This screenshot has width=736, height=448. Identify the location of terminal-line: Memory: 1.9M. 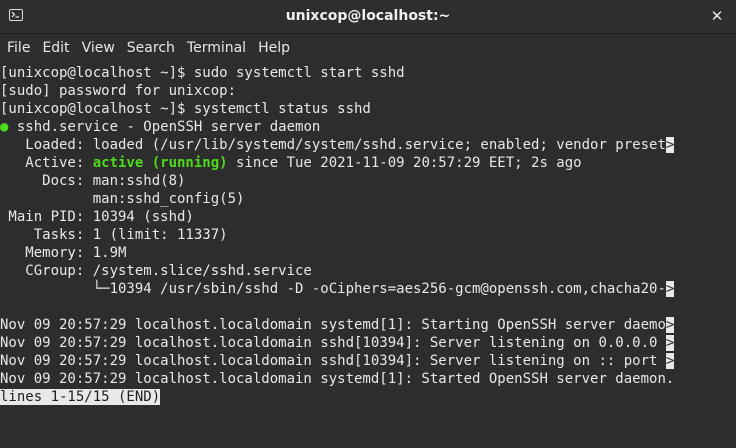
(360, 253).